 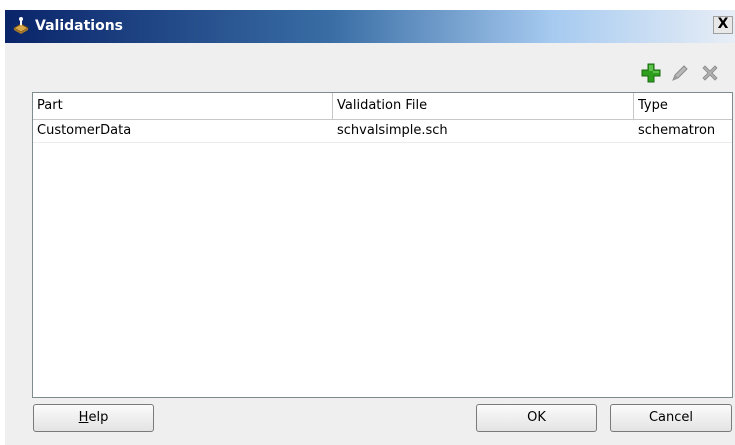 I want to click on app-icon, so click(x=21, y=25).